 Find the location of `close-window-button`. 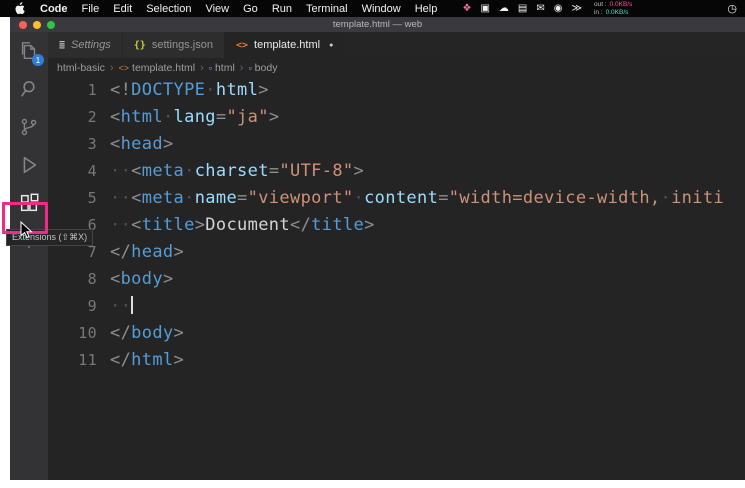

close-window-button is located at coordinates (23, 25).